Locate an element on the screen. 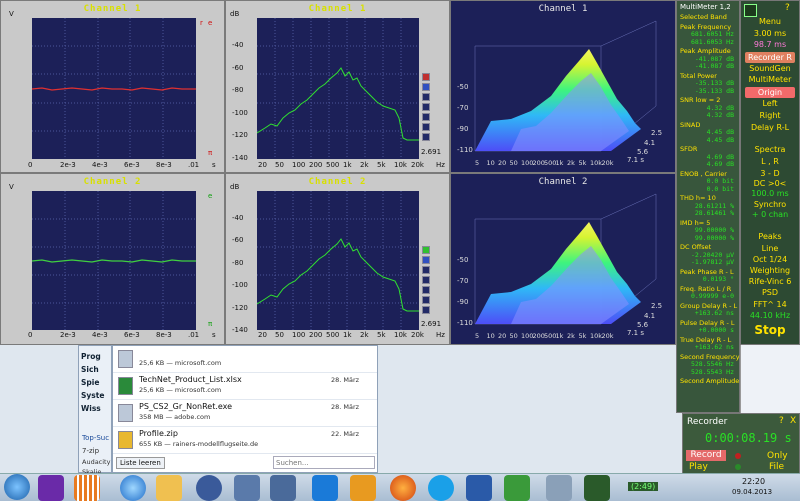  side-list-item: Syste is located at coordinates (92, 395).